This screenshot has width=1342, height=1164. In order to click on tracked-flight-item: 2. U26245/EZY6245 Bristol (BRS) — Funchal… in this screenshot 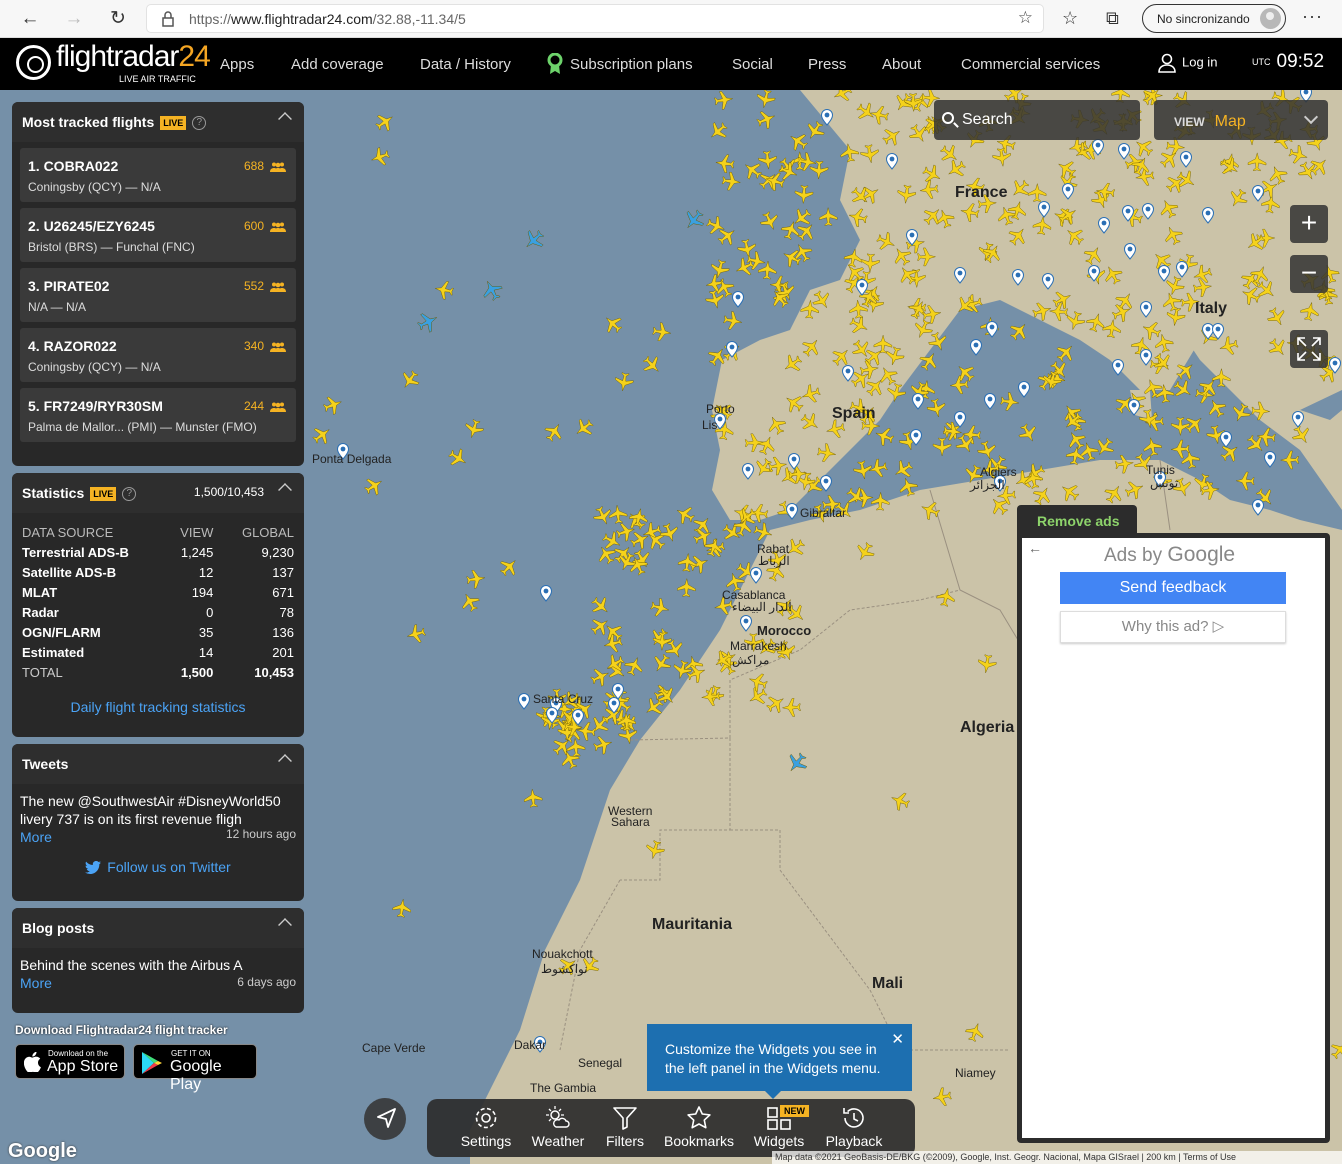, I will do `click(158, 235)`.